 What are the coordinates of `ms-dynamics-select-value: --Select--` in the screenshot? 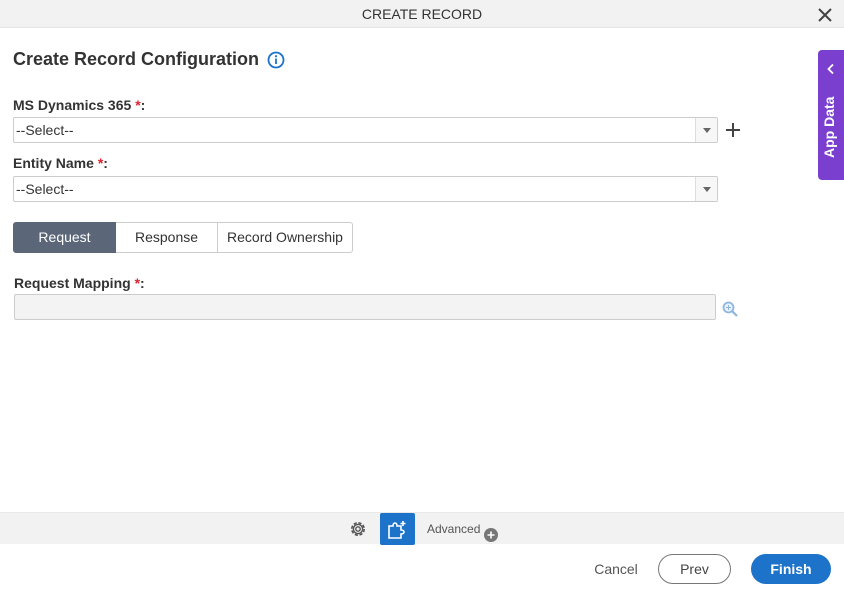 It's located at (45, 130).